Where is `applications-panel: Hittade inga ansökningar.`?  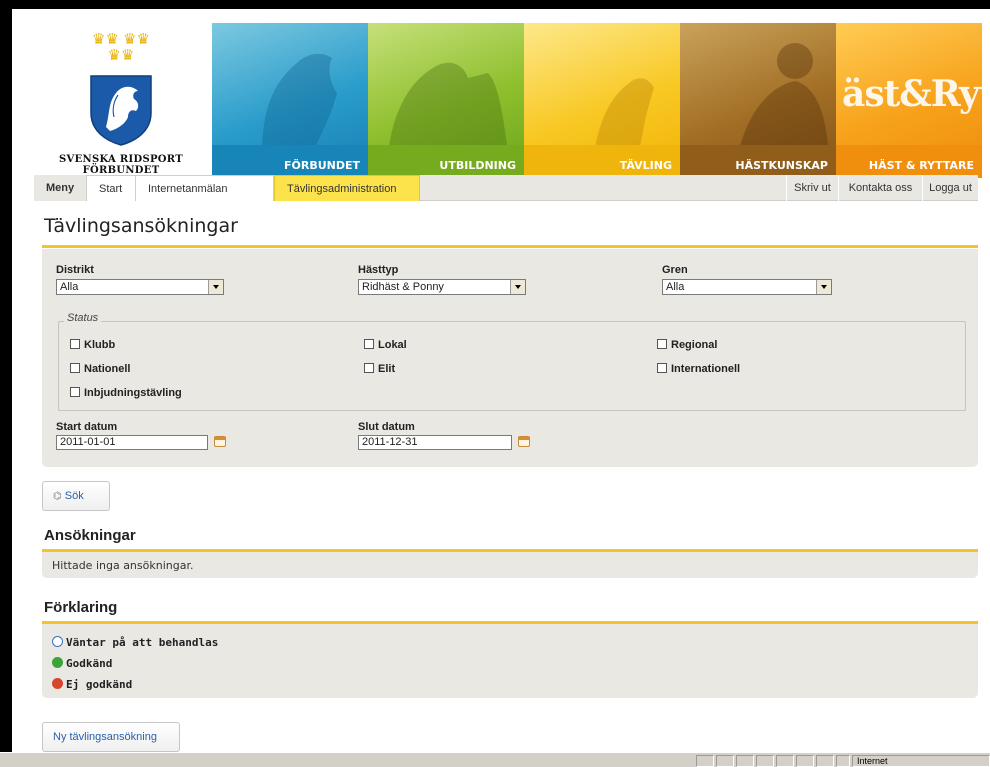 applications-panel: Hittade inga ansökningar. is located at coordinates (510, 565).